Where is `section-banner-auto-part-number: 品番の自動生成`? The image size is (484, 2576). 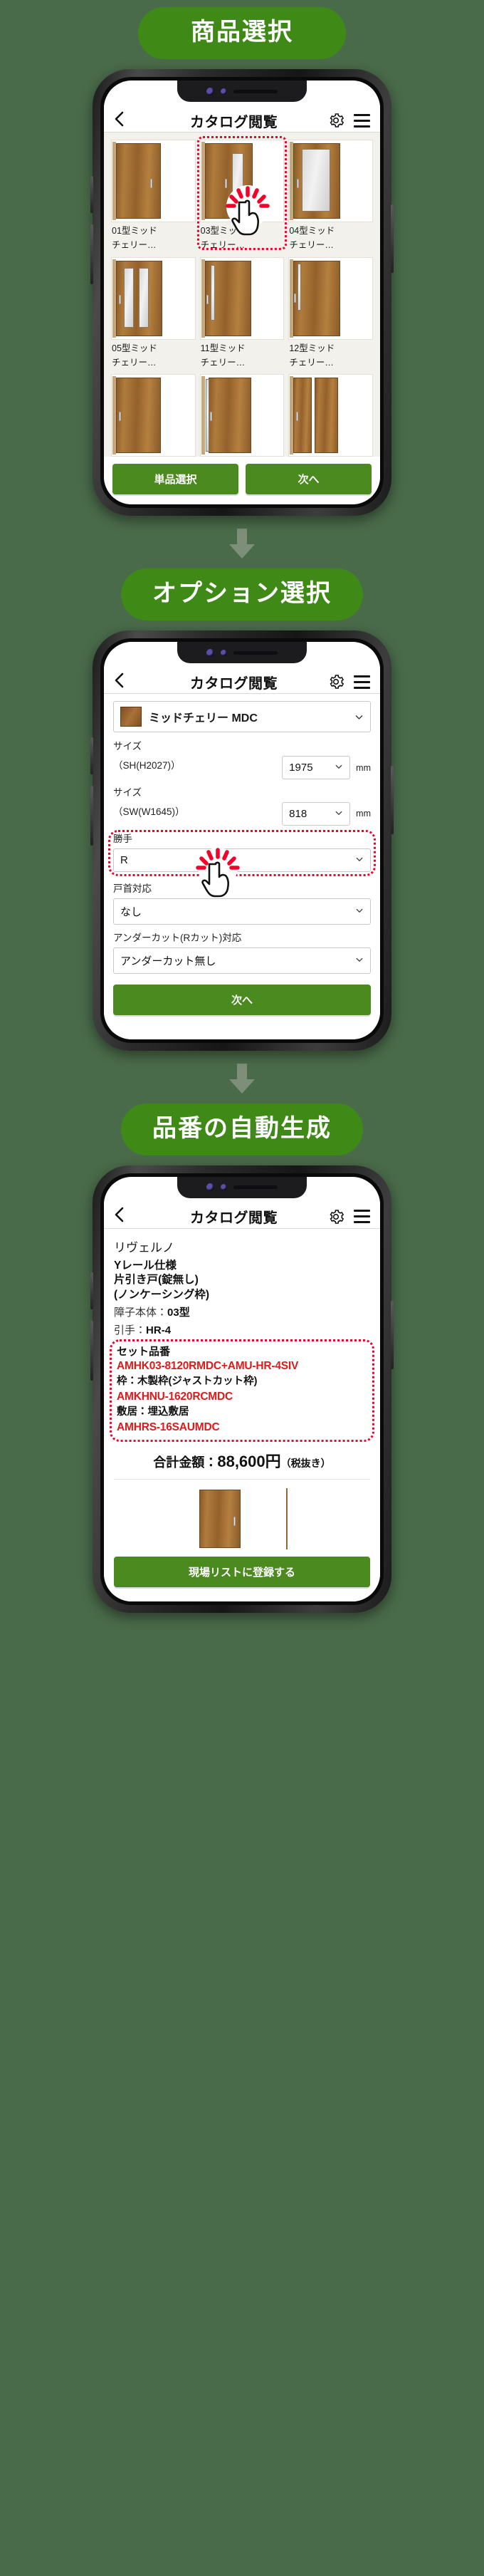 section-banner-auto-part-number: 品番の自動生成 is located at coordinates (242, 1129).